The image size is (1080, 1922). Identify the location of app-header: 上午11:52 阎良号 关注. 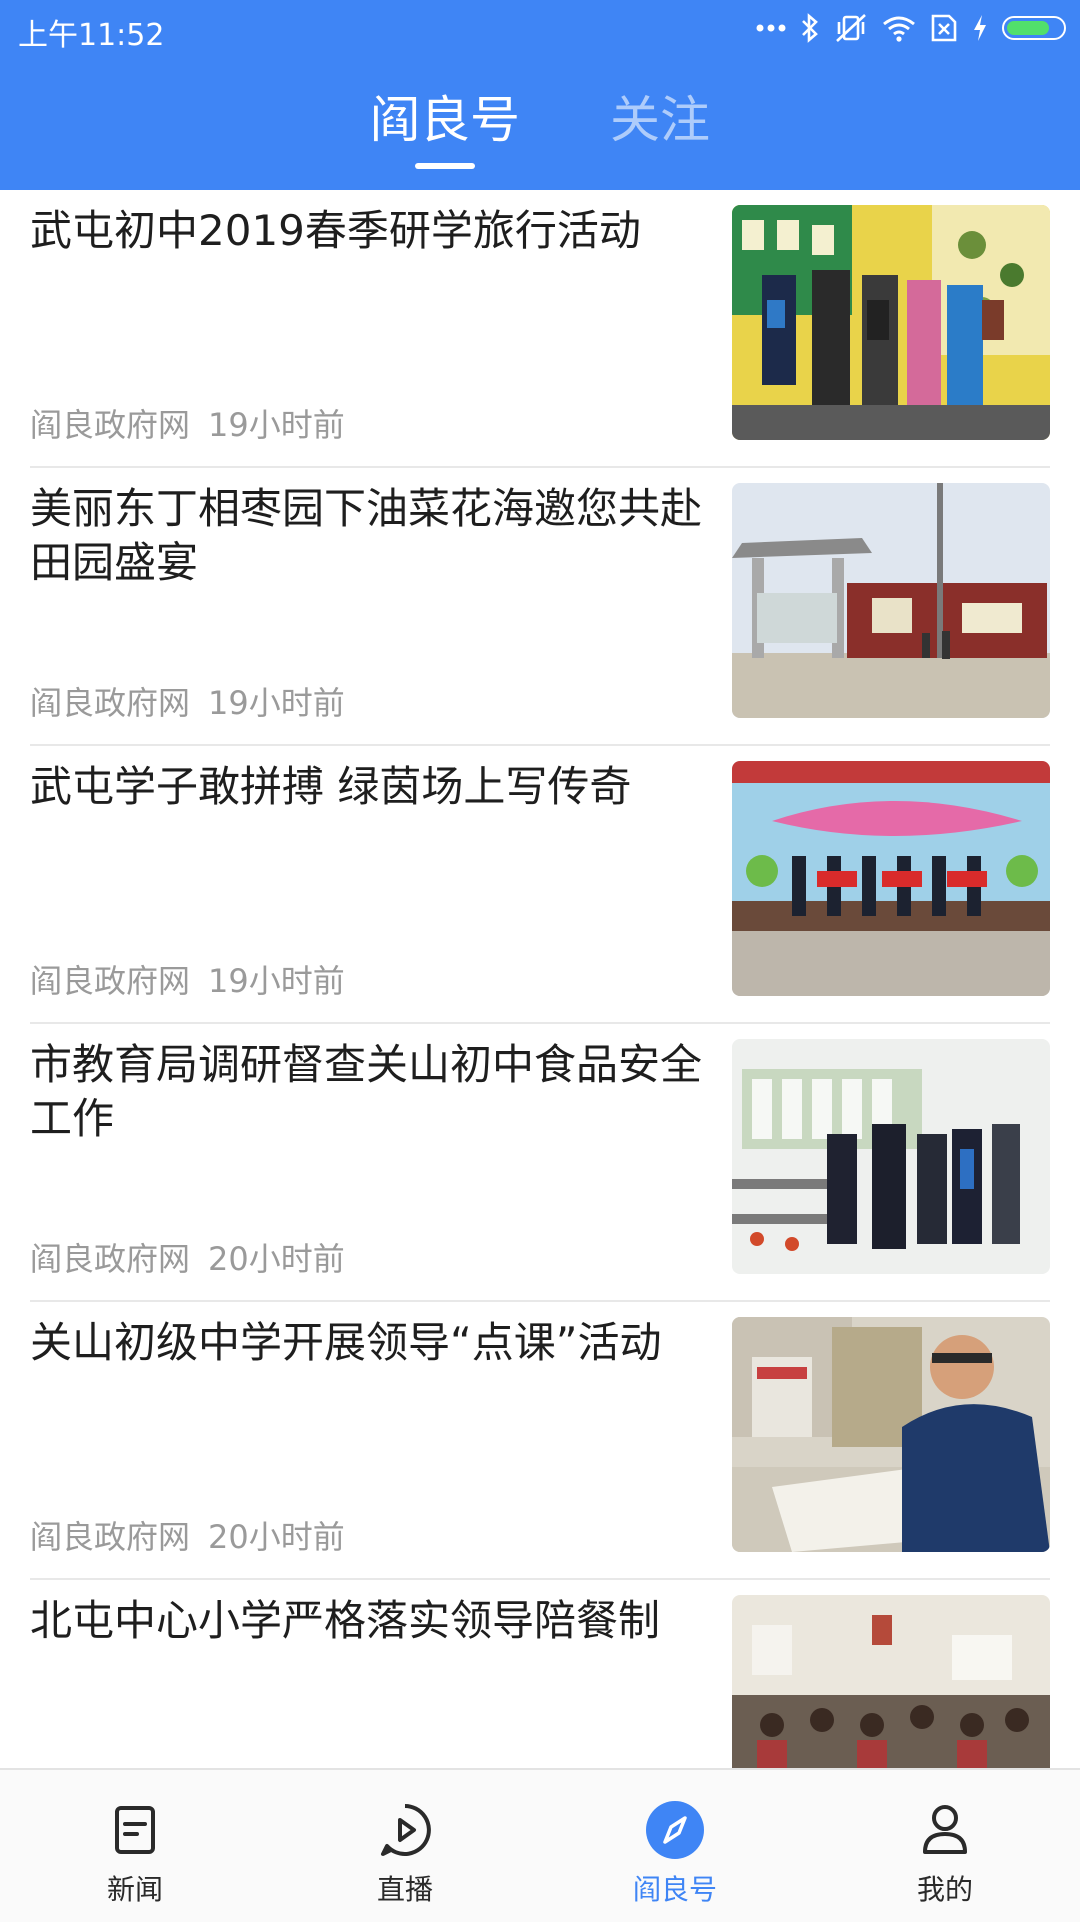
(540, 95).